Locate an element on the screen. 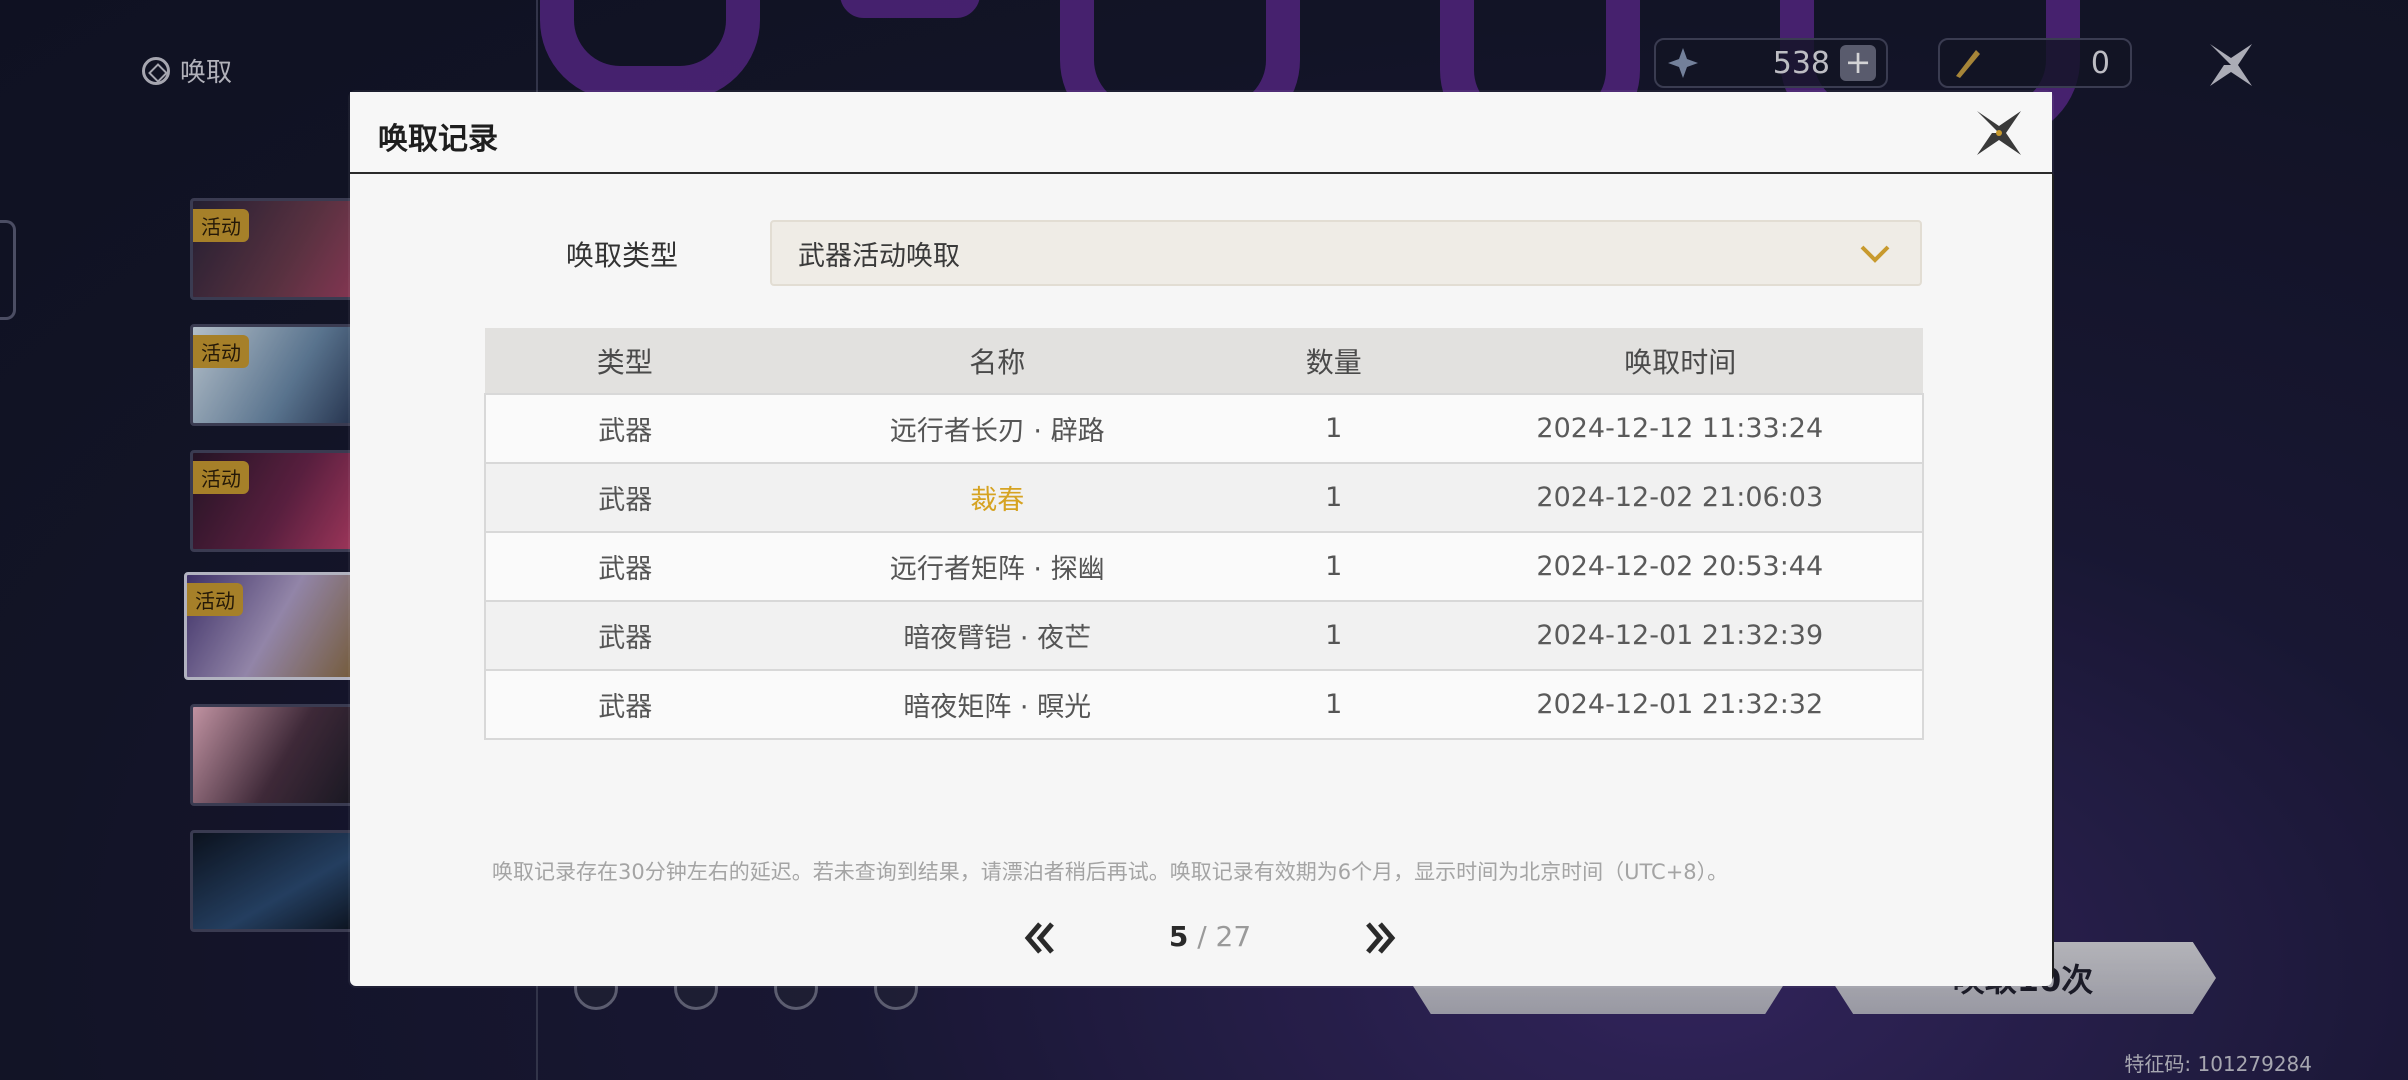  total-pages: 27 is located at coordinates (1233, 936).